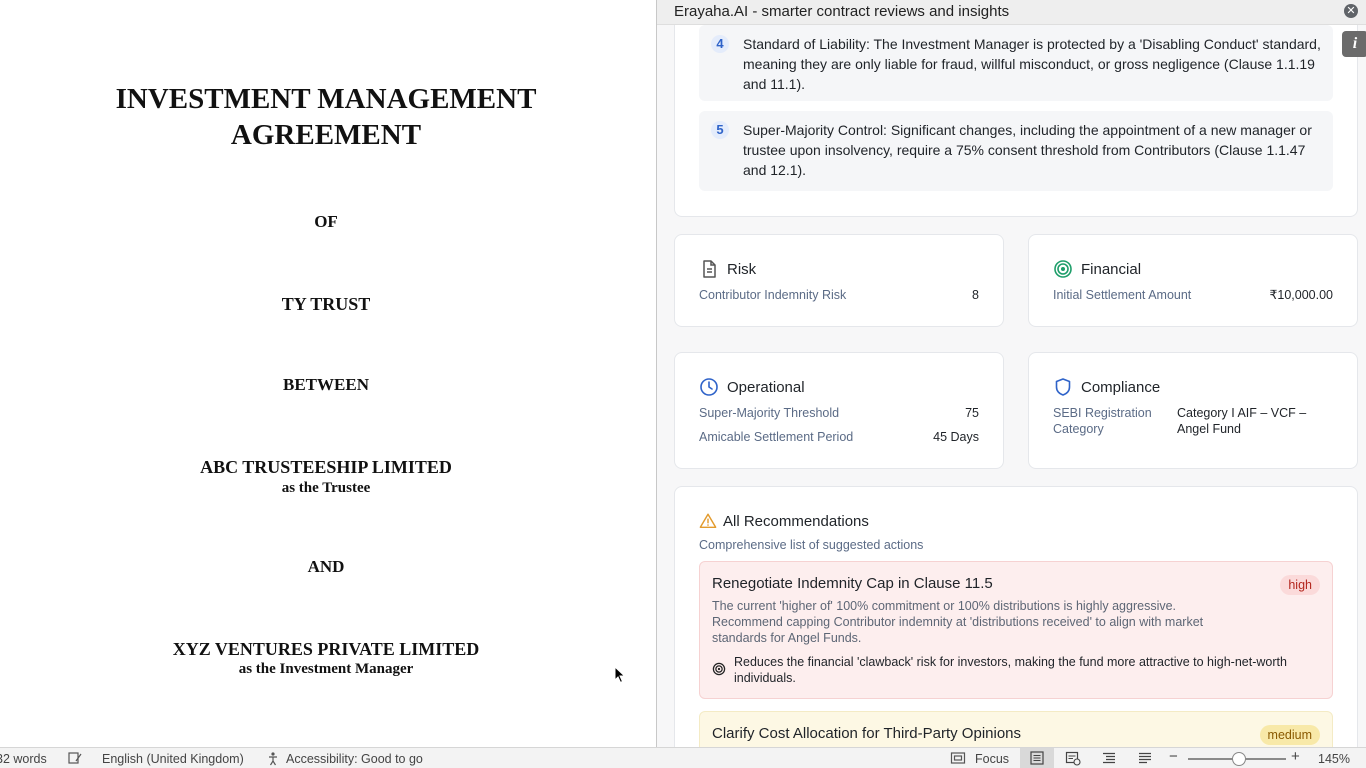 Image resolution: width=1366 pixels, height=768 pixels. What do you see at coordinates (958, 758) in the screenshot?
I see `focus-icon` at bounding box center [958, 758].